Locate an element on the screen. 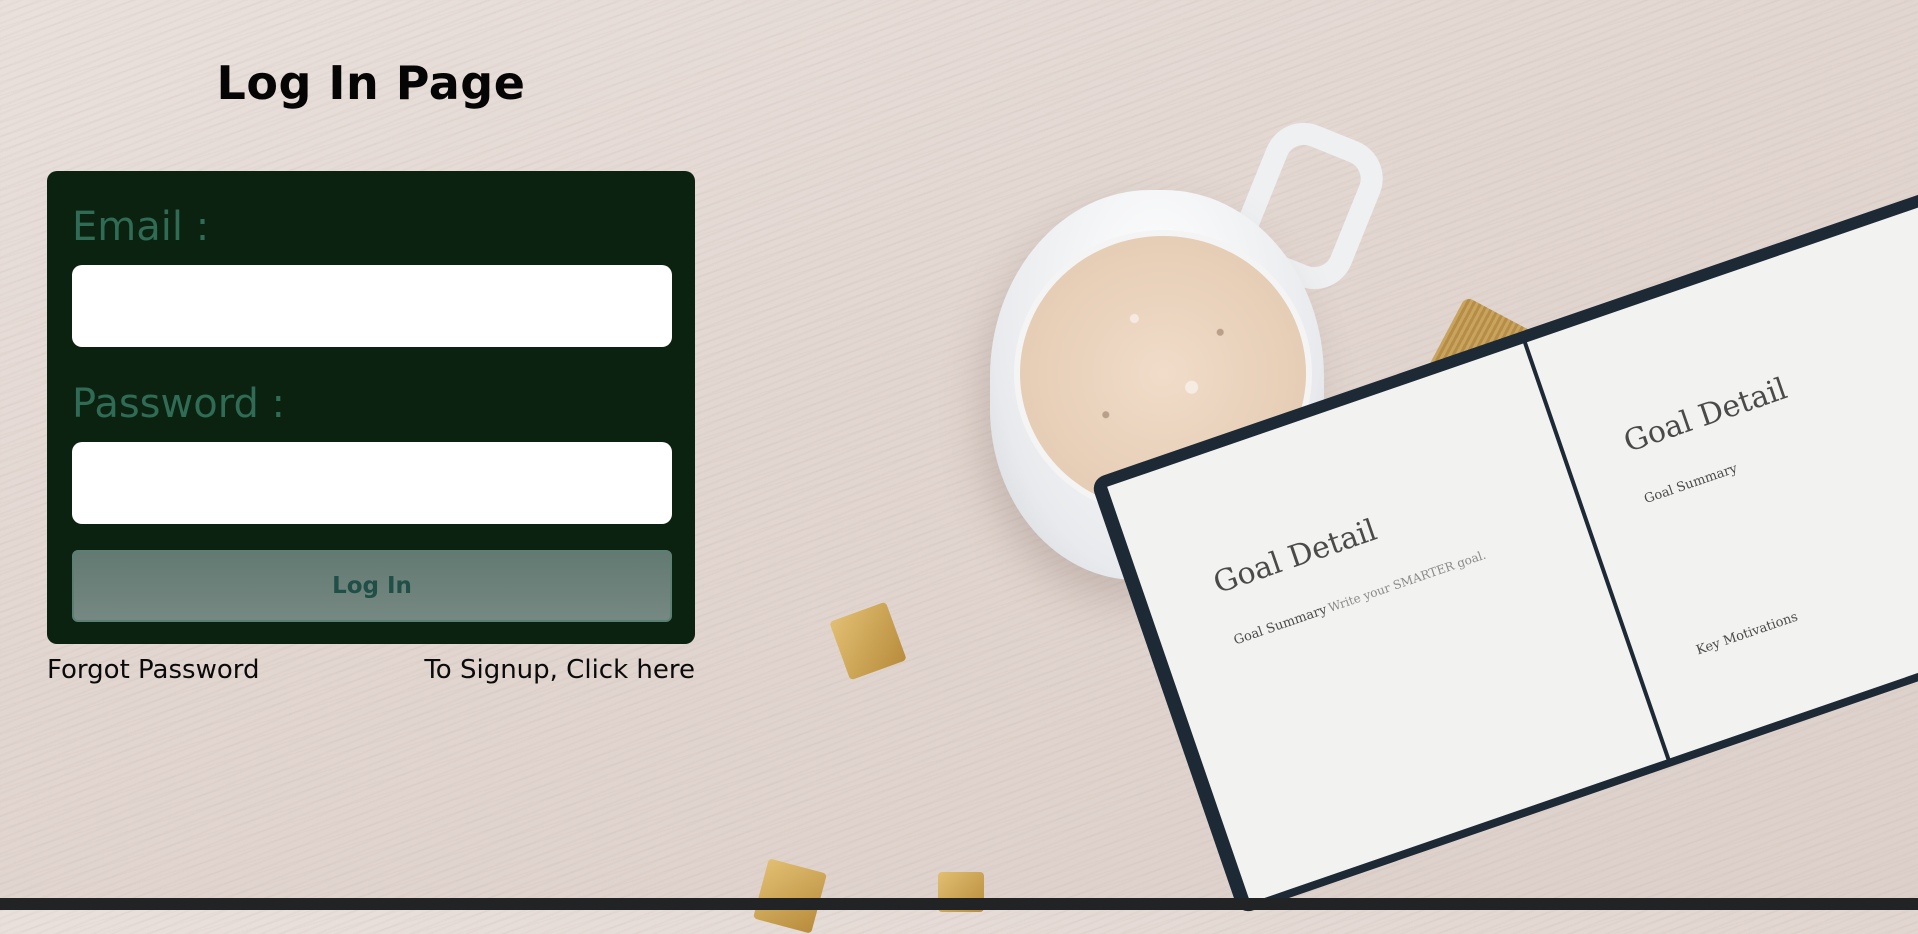  forgot-password-link: Forgot Password is located at coordinates (153, 670).